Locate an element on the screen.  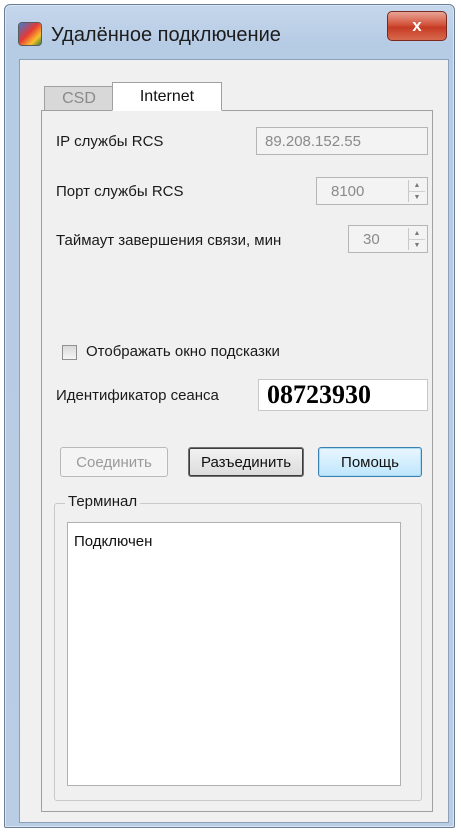
terminal-text: Подключен is located at coordinates (113, 541).